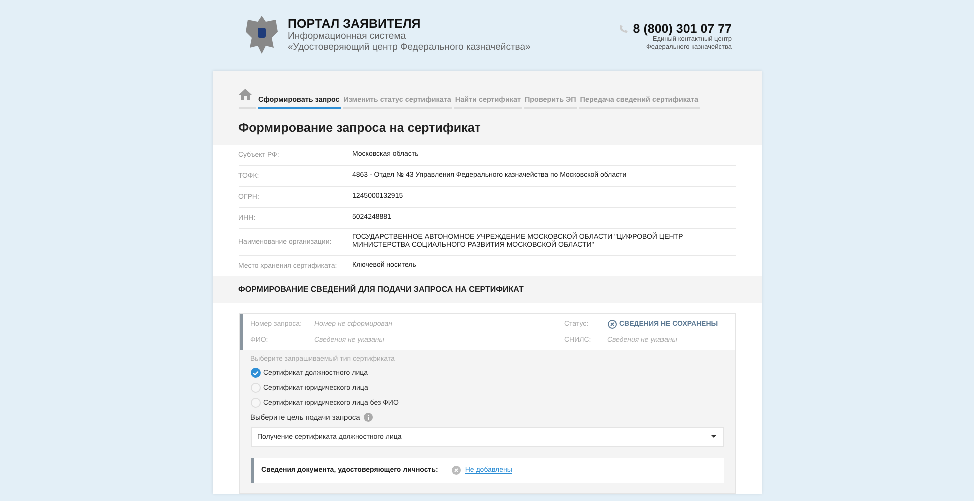 The image size is (974, 501). Describe the element at coordinates (713, 437) in the screenshot. I see `caret-icon` at that location.